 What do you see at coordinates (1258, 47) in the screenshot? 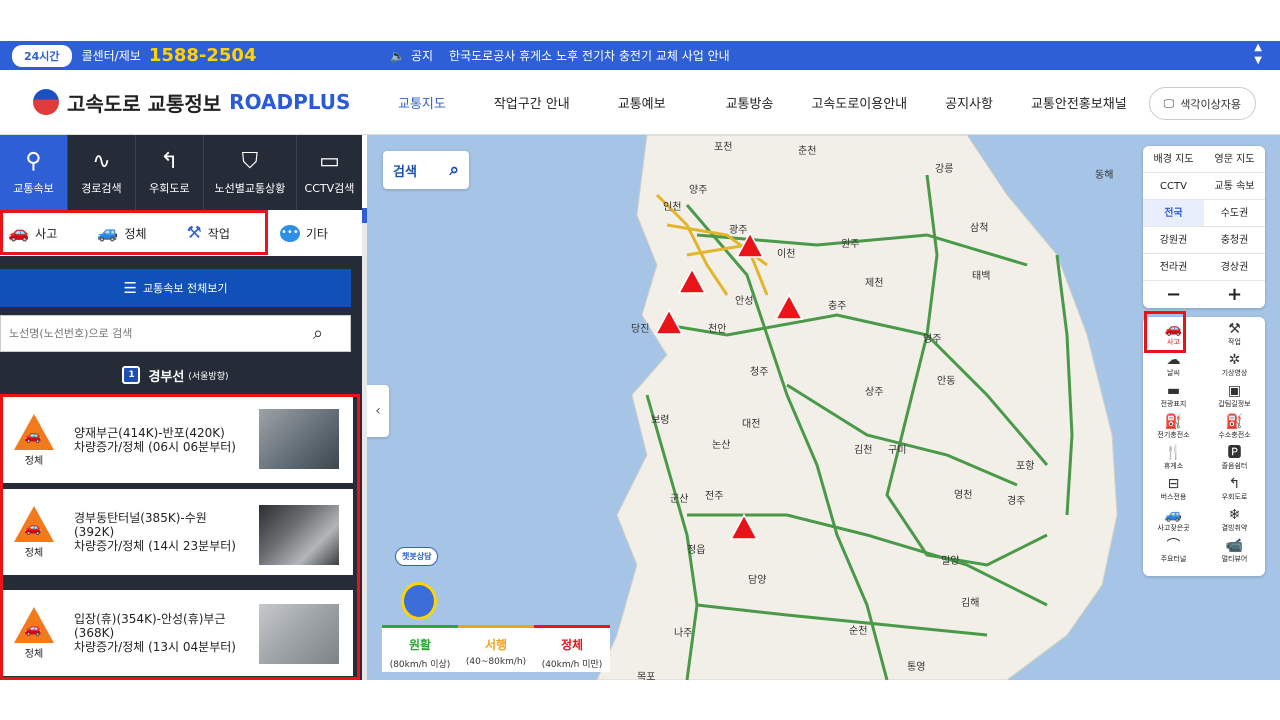
I see `chevron-up-icon: ▲` at bounding box center [1258, 47].